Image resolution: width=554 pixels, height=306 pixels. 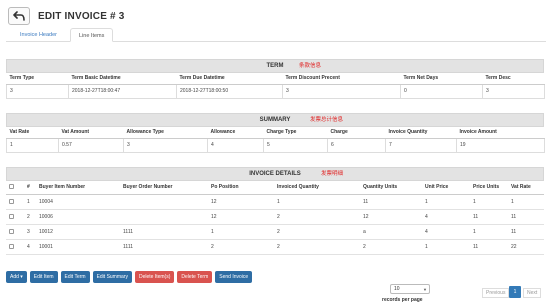 I want to click on table-cell: 22, so click(x=526, y=247).